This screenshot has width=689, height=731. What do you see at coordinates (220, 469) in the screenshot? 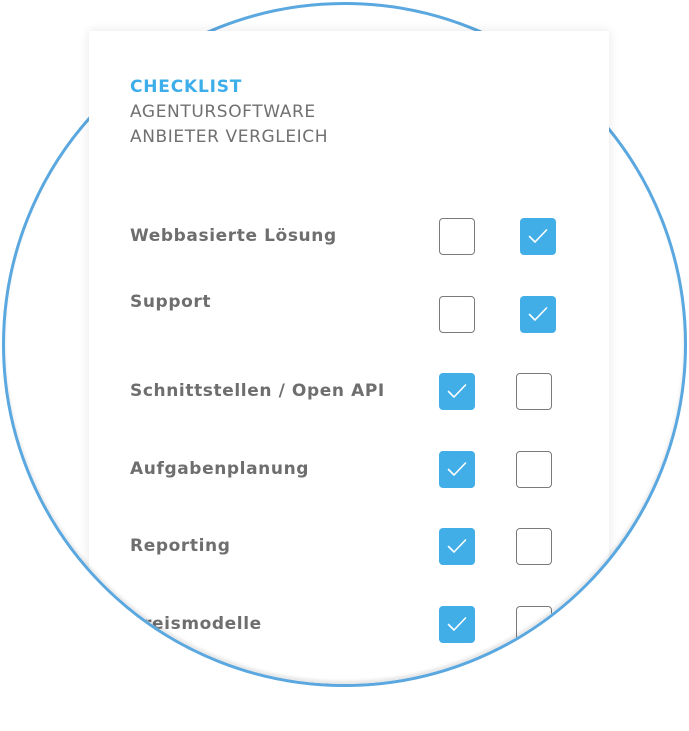
I see `row-label: Aufgabenplanung` at bounding box center [220, 469].